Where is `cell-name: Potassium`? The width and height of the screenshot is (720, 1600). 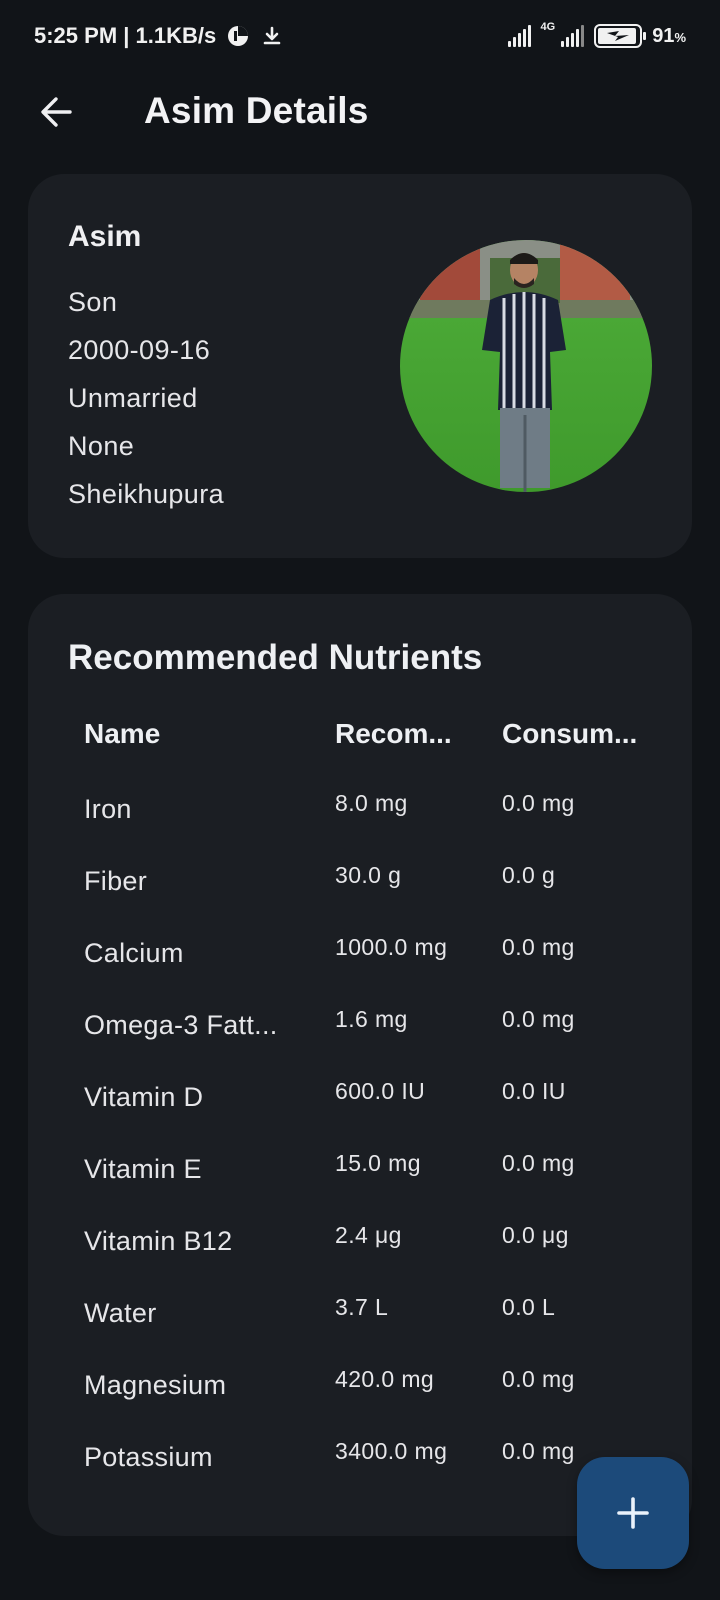
cell-name: Potassium is located at coordinates (148, 1457).